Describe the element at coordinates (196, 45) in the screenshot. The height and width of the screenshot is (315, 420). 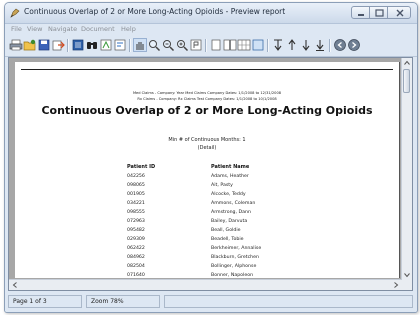
I see `zoom-percent-button` at that location.